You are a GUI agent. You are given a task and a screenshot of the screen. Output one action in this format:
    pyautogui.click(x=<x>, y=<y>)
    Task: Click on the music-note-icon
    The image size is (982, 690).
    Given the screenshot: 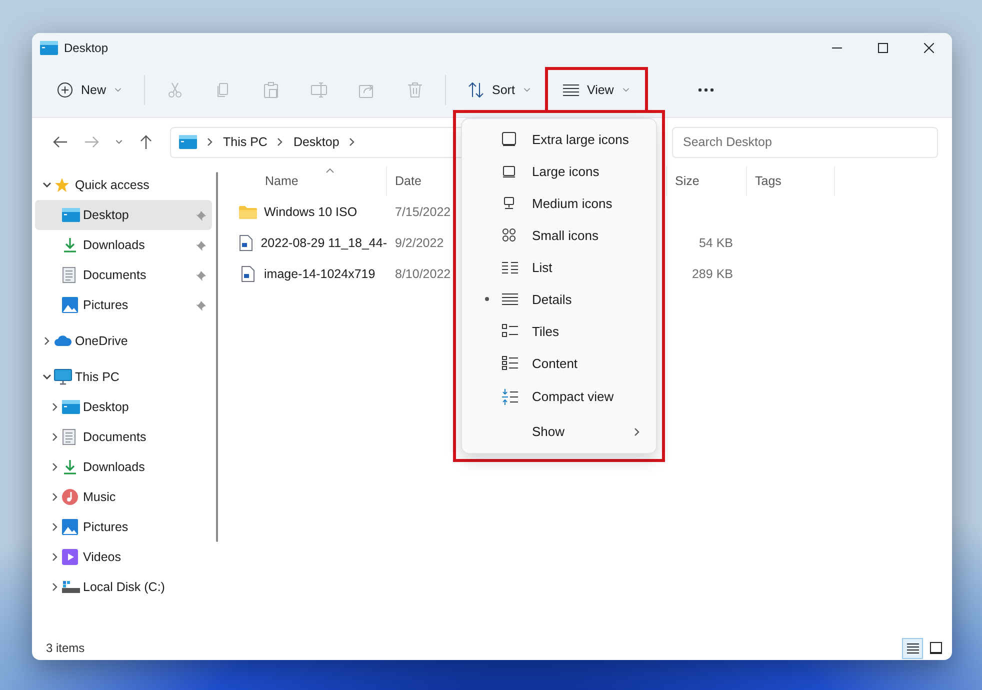 What is the action you would take?
    pyautogui.click(x=70, y=497)
    